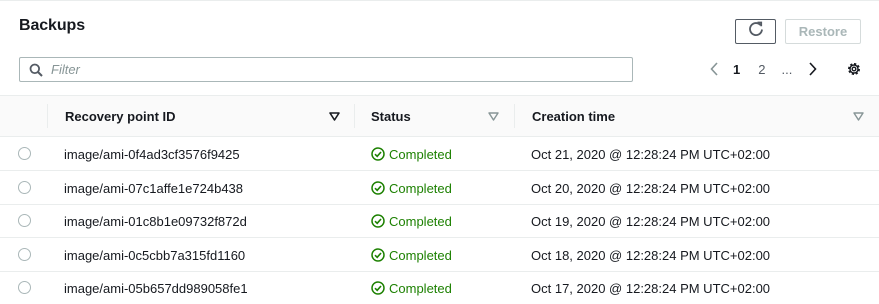 This screenshot has height=304, width=879. Describe the element at coordinates (156, 288) in the screenshot. I see `recovery-point-id: image/ami-05b657dd989058fe1` at that location.